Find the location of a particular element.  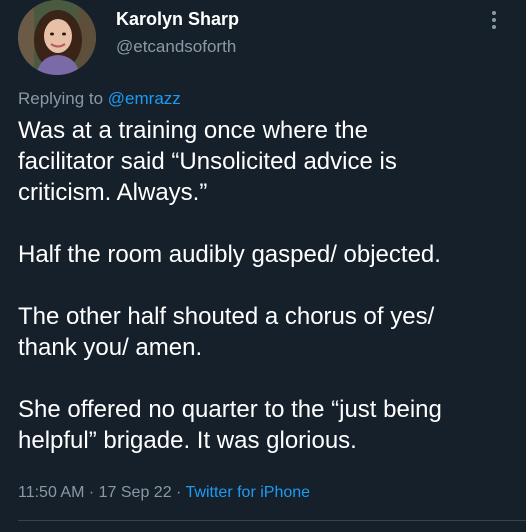

divider is located at coordinates (272, 520).